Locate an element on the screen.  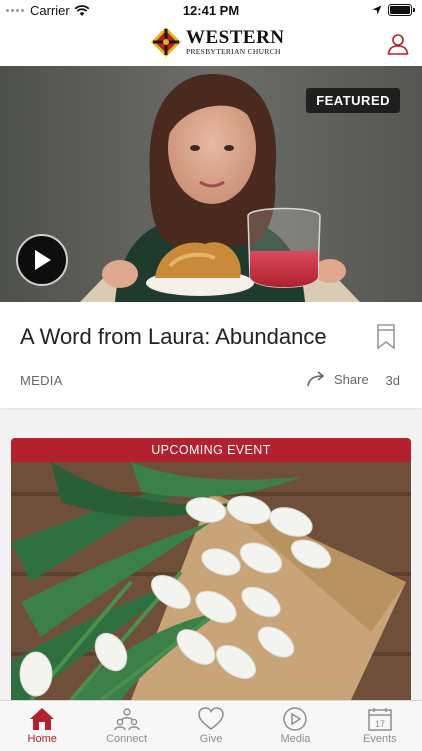
calendar-day: 17 is located at coordinates (380, 724).